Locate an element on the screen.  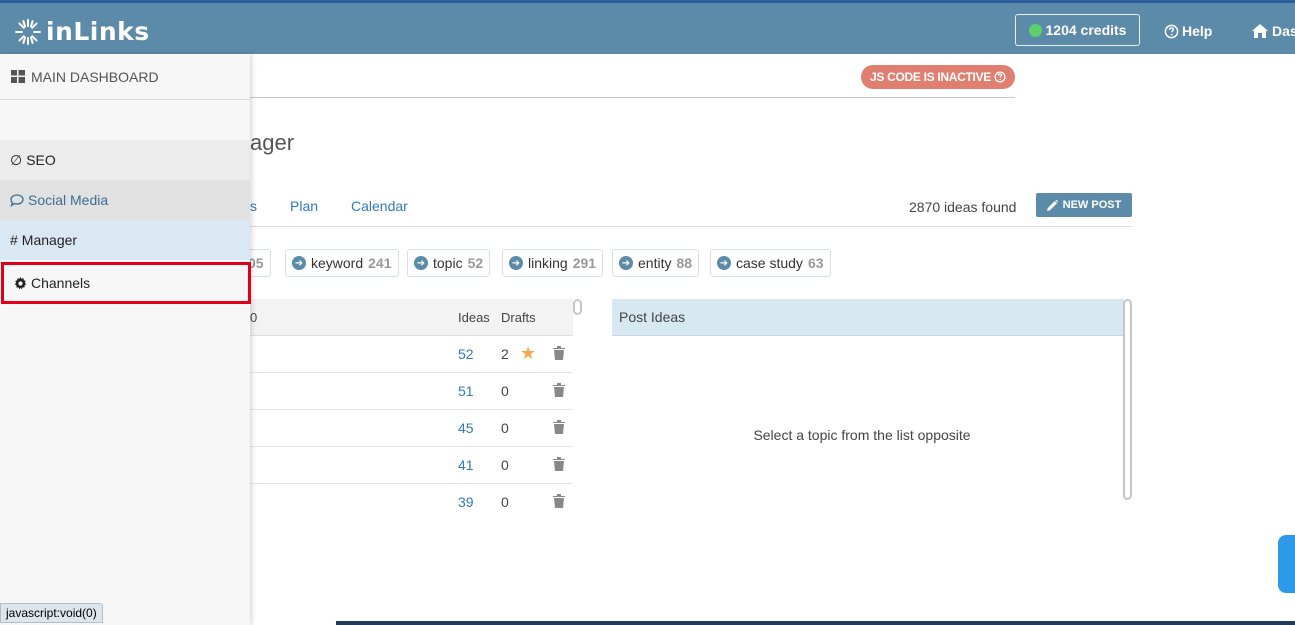
filter-chip-topic: ➜ topic 52 is located at coordinates (449, 263).